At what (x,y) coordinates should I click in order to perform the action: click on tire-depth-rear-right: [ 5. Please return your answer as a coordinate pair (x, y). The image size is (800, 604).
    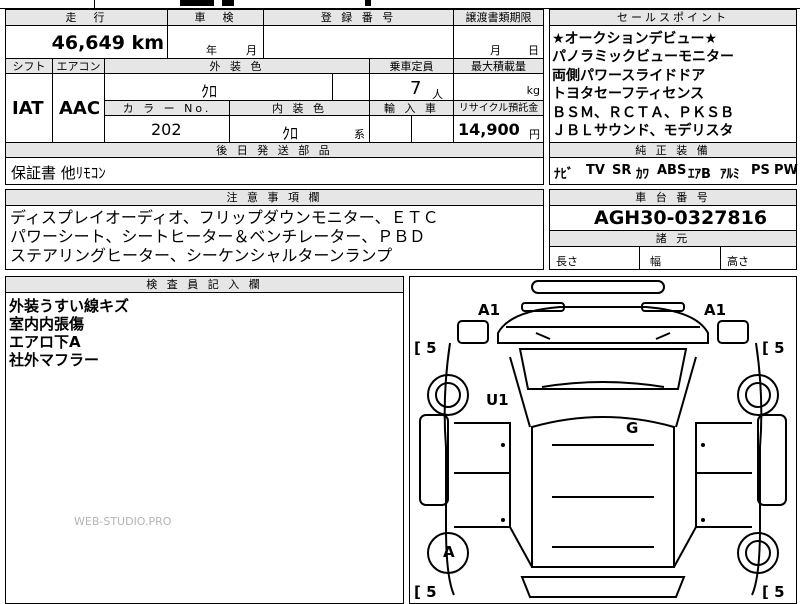
    Looking at the image, I should click on (773, 592).